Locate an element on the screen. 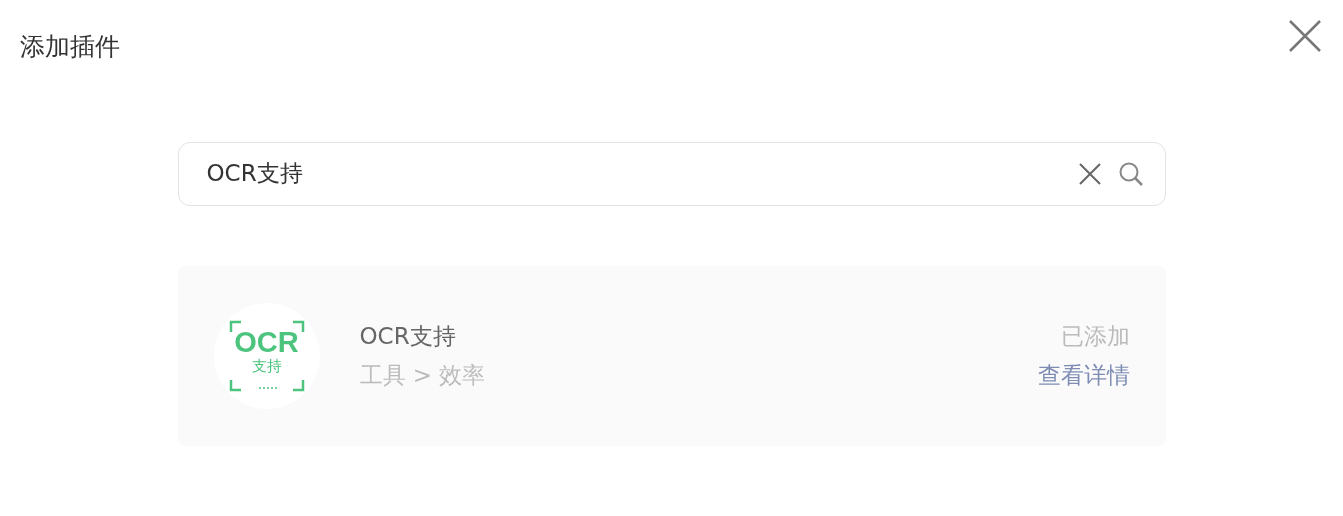  plugin-name: OCR支持 is located at coordinates (408, 336).